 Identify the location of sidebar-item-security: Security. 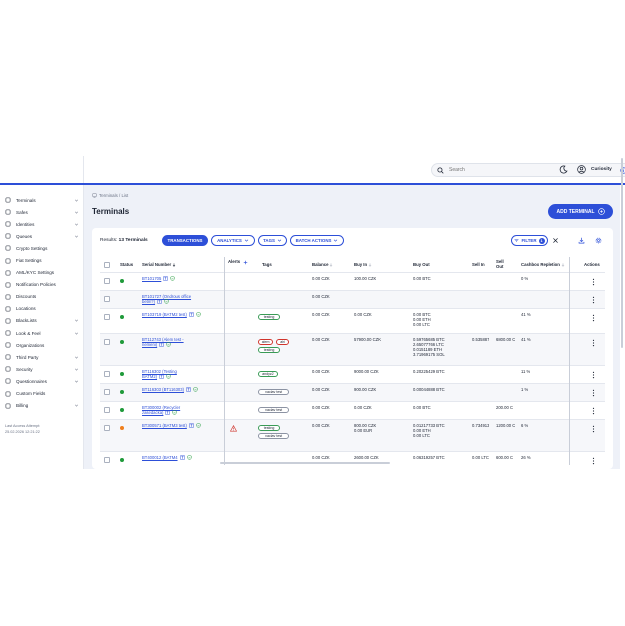
(42, 369).